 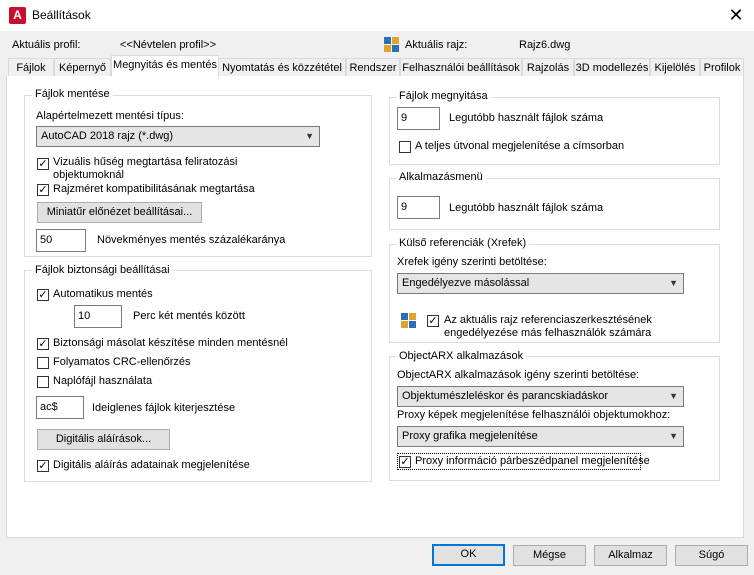 I want to click on xref-demand-label: Xrefek igény szerinti betöltése:, so click(x=472, y=262).